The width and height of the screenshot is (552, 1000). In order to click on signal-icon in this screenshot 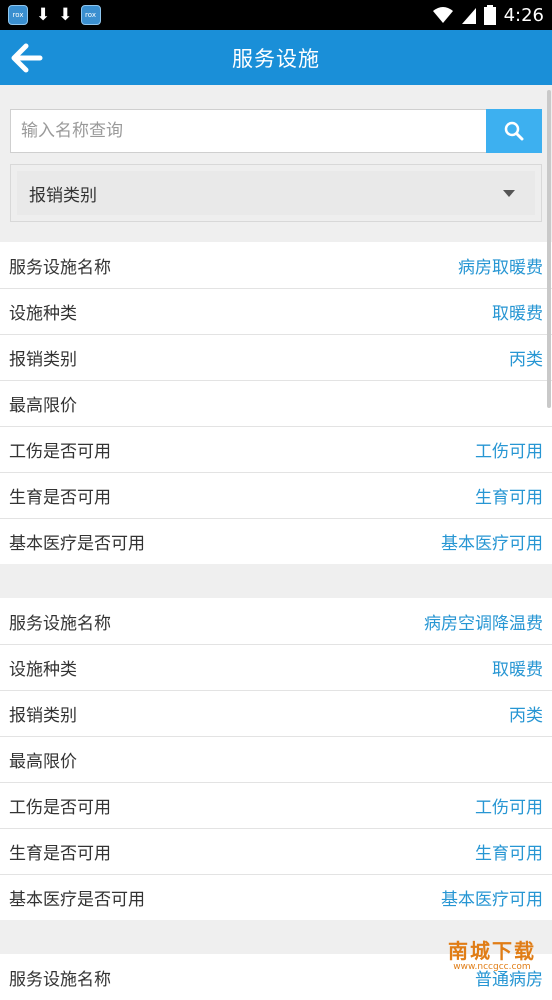, I will do `click(468, 16)`.